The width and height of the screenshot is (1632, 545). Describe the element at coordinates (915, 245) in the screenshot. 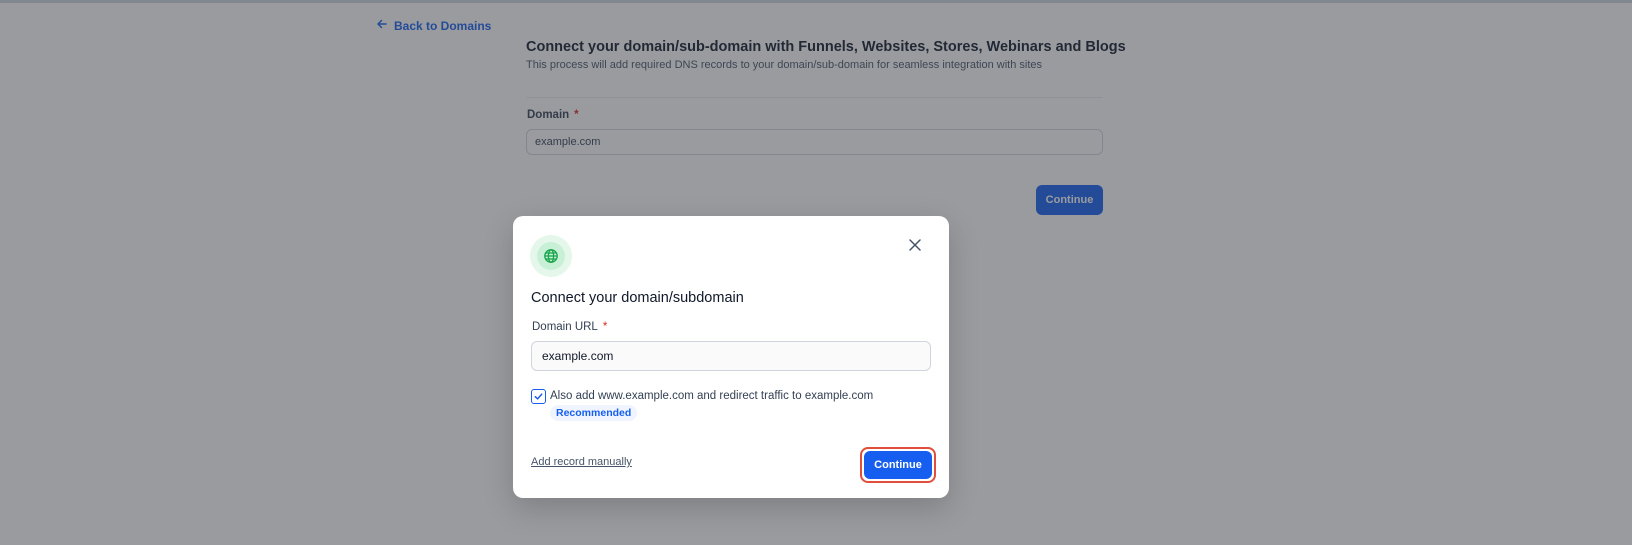

I see `close-icon` at that location.